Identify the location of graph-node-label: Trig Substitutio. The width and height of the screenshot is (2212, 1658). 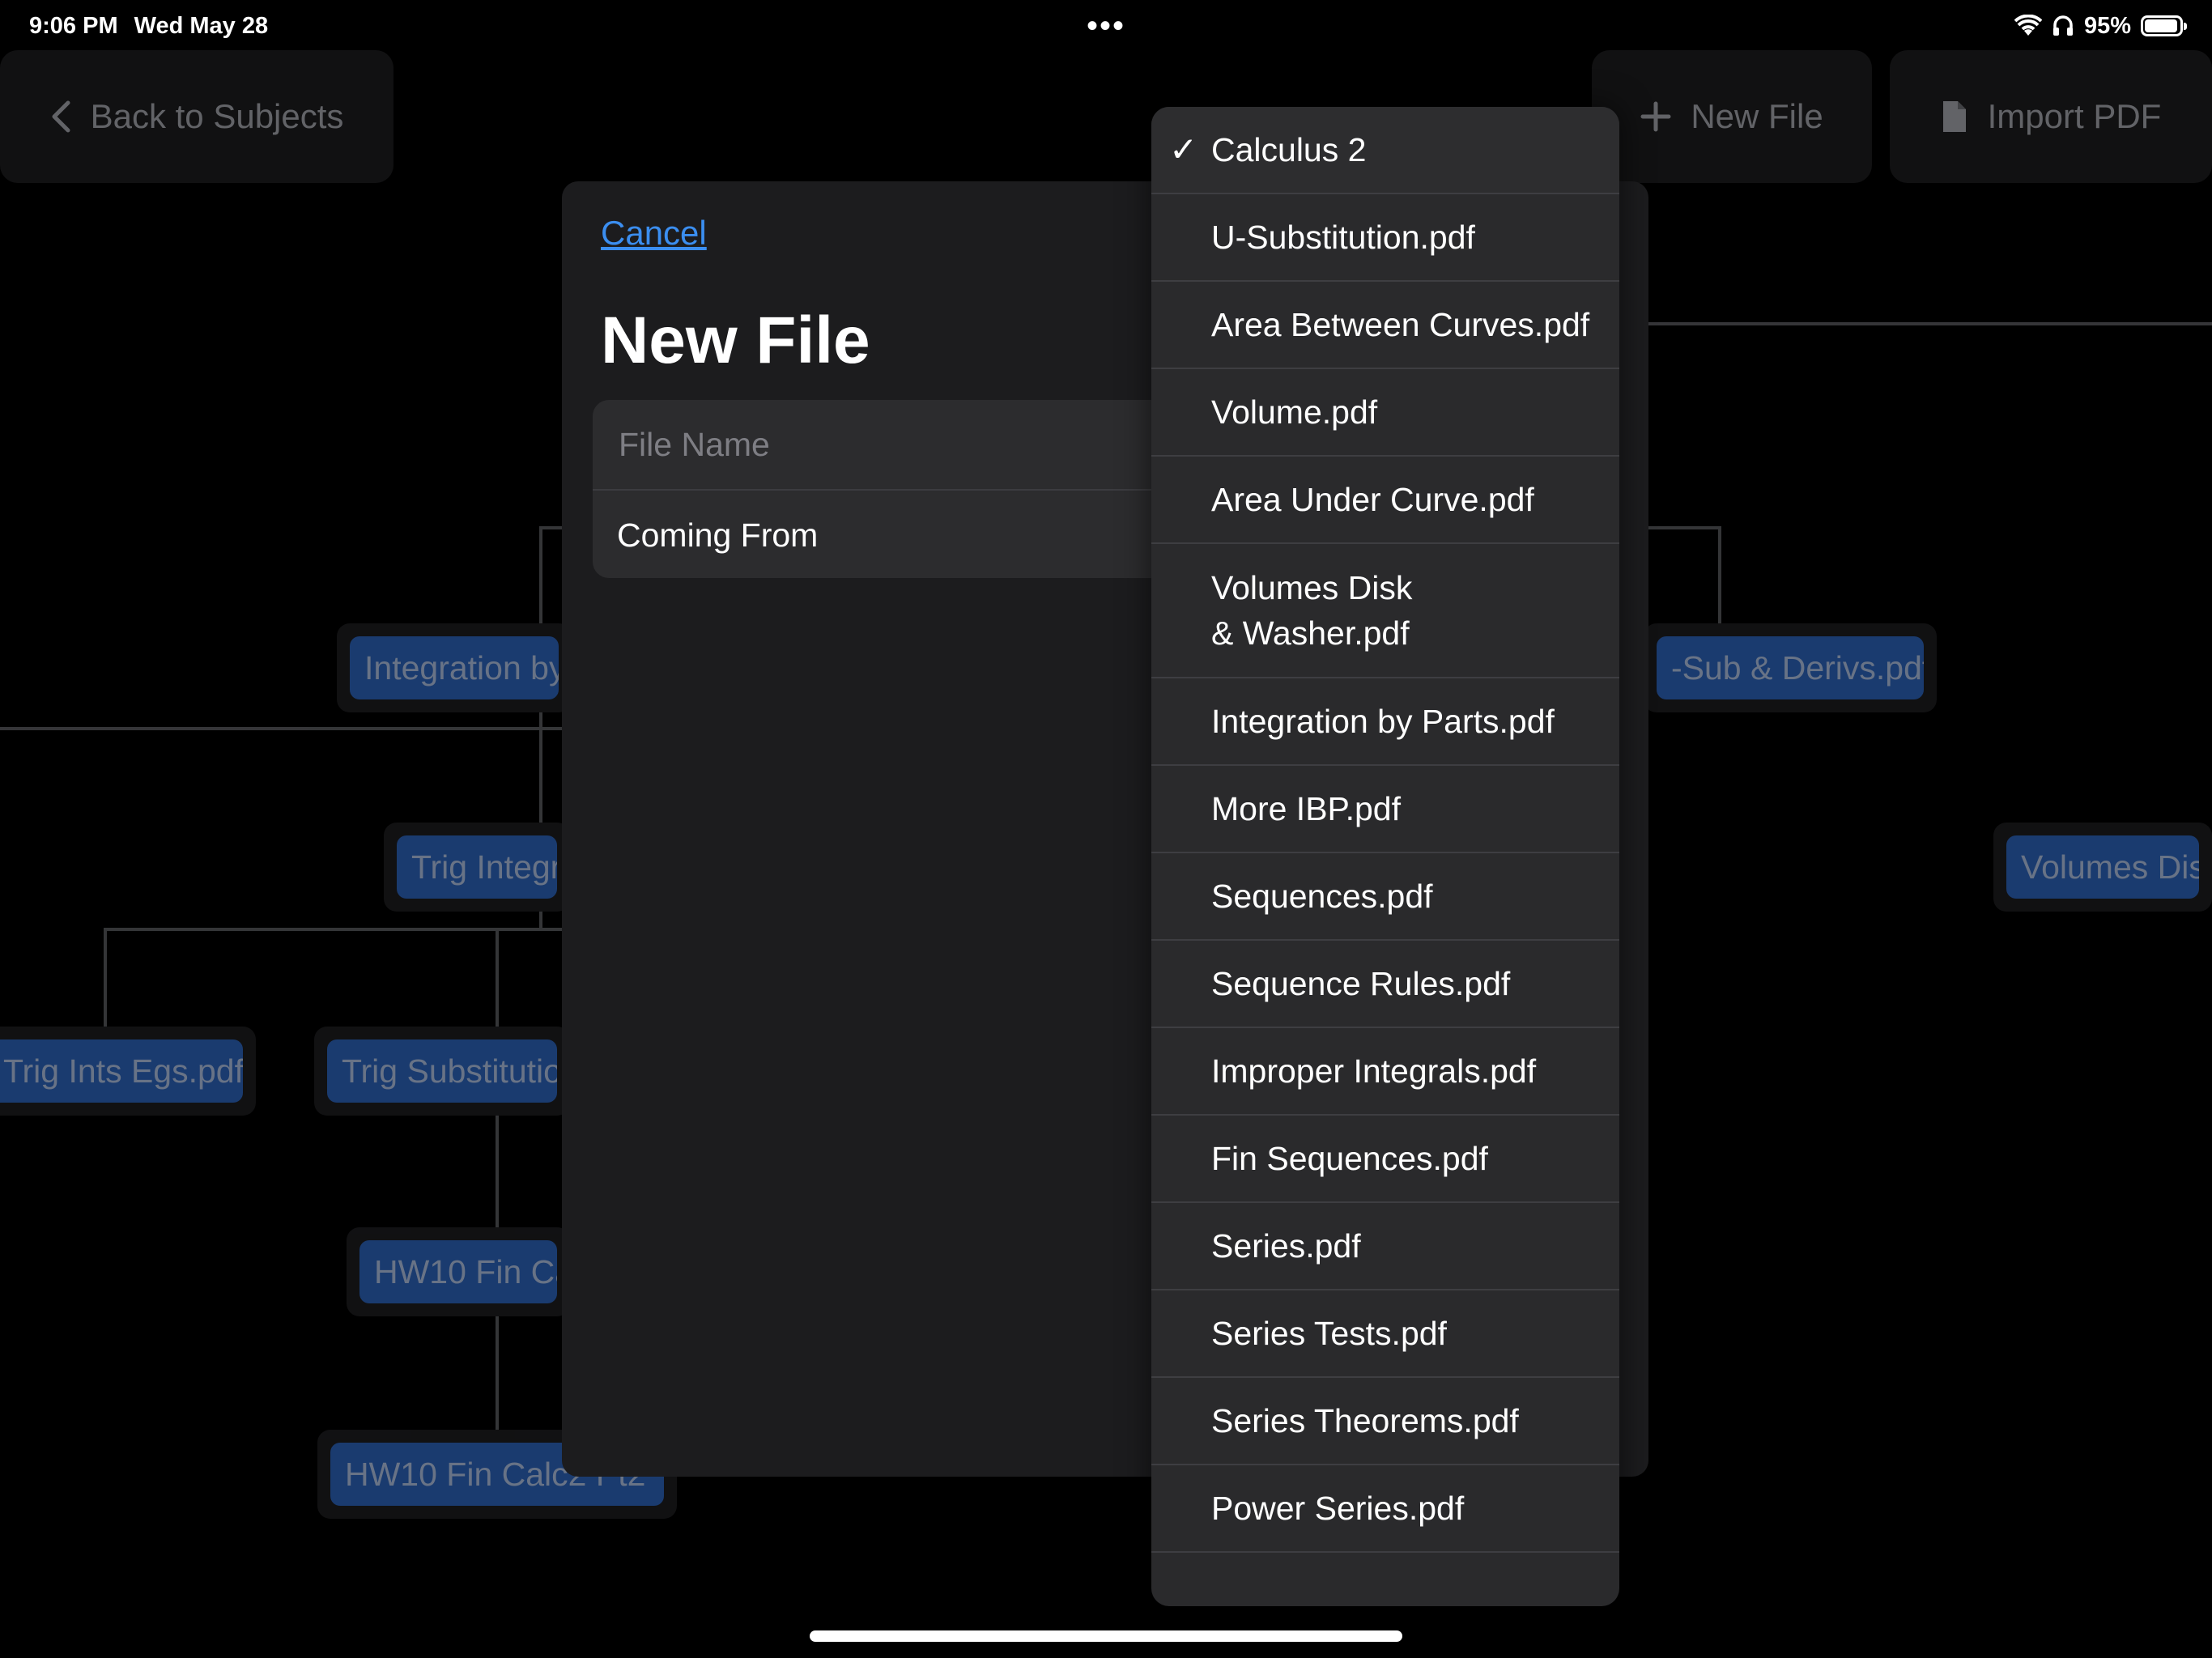
(442, 1071).